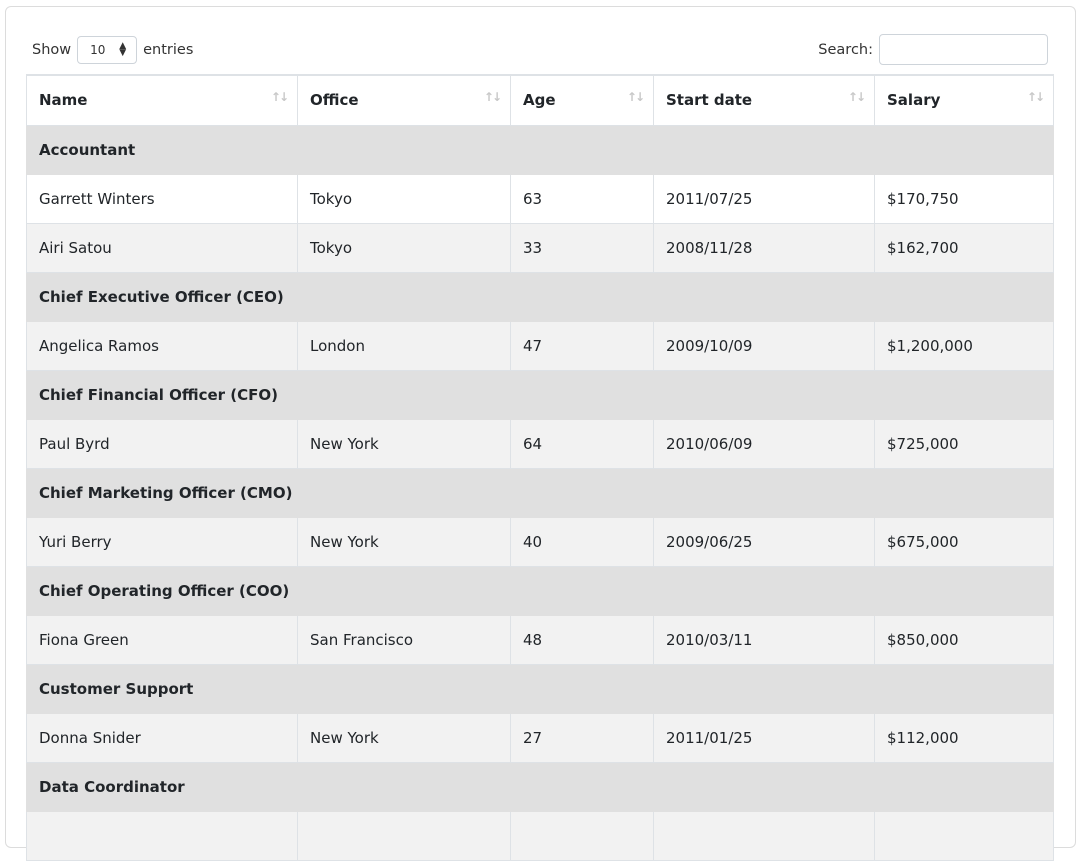 The width and height of the screenshot is (1081, 861). I want to click on cell-start-date: 2011/01/25, so click(764, 737).